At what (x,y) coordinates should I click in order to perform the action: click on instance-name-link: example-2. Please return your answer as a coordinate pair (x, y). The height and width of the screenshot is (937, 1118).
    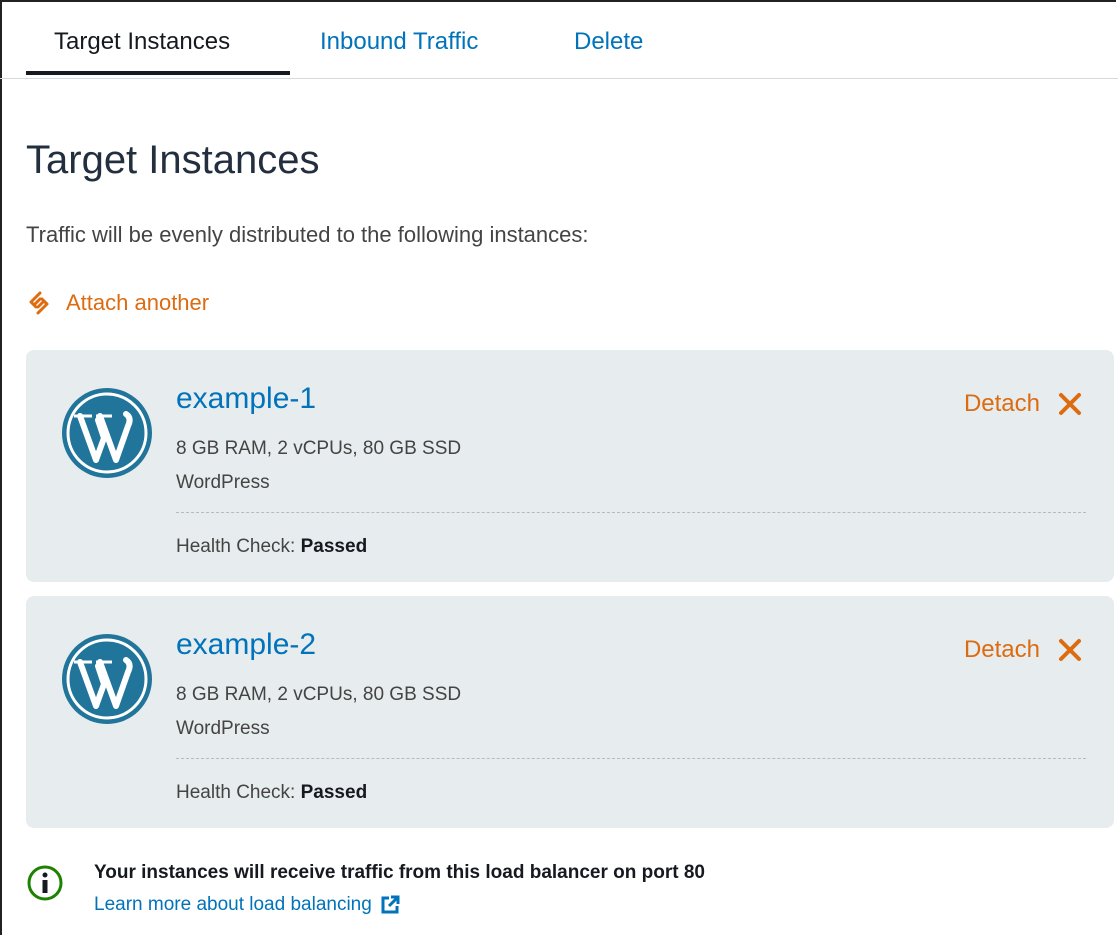
    Looking at the image, I should click on (246, 645).